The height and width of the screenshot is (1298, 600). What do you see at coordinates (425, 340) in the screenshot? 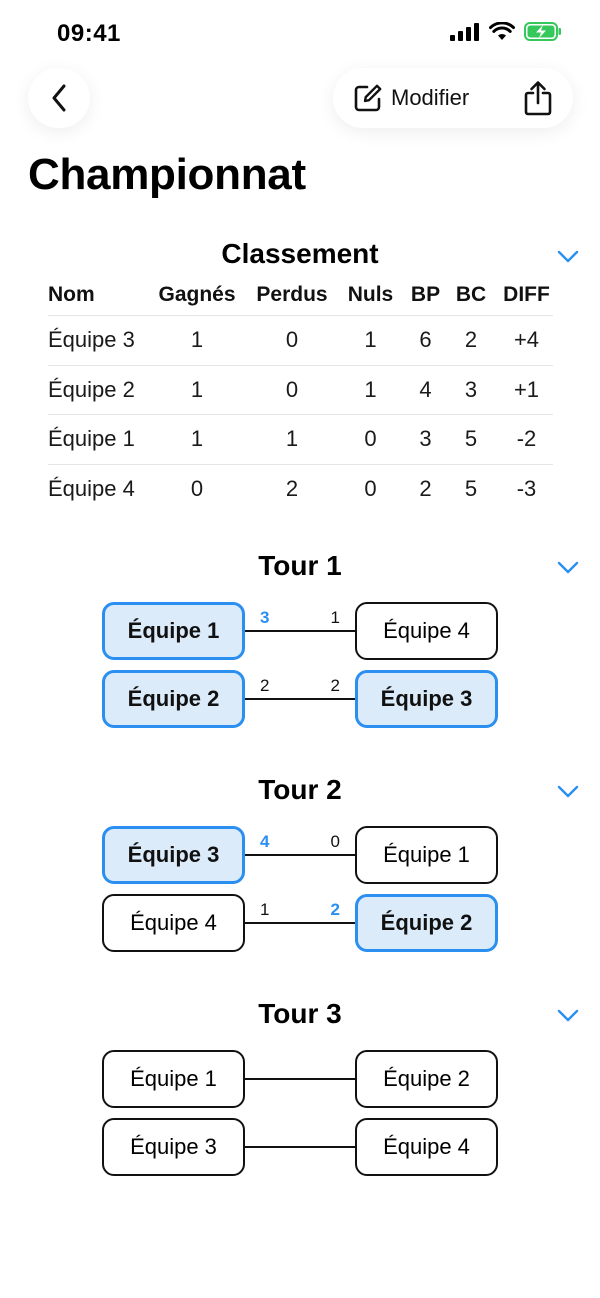
I see `goals-for-value: 6` at bounding box center [425, 340].